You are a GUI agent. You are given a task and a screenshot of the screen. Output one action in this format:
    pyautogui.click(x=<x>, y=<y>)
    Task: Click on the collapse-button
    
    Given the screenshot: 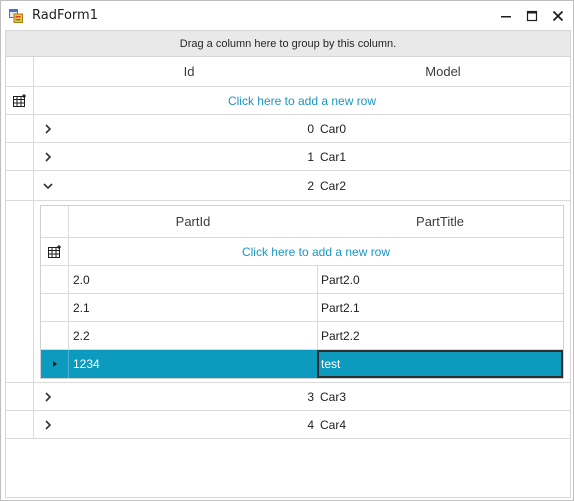 What is the action you would take?
    pyautogui.click(x=48, y=185)
    